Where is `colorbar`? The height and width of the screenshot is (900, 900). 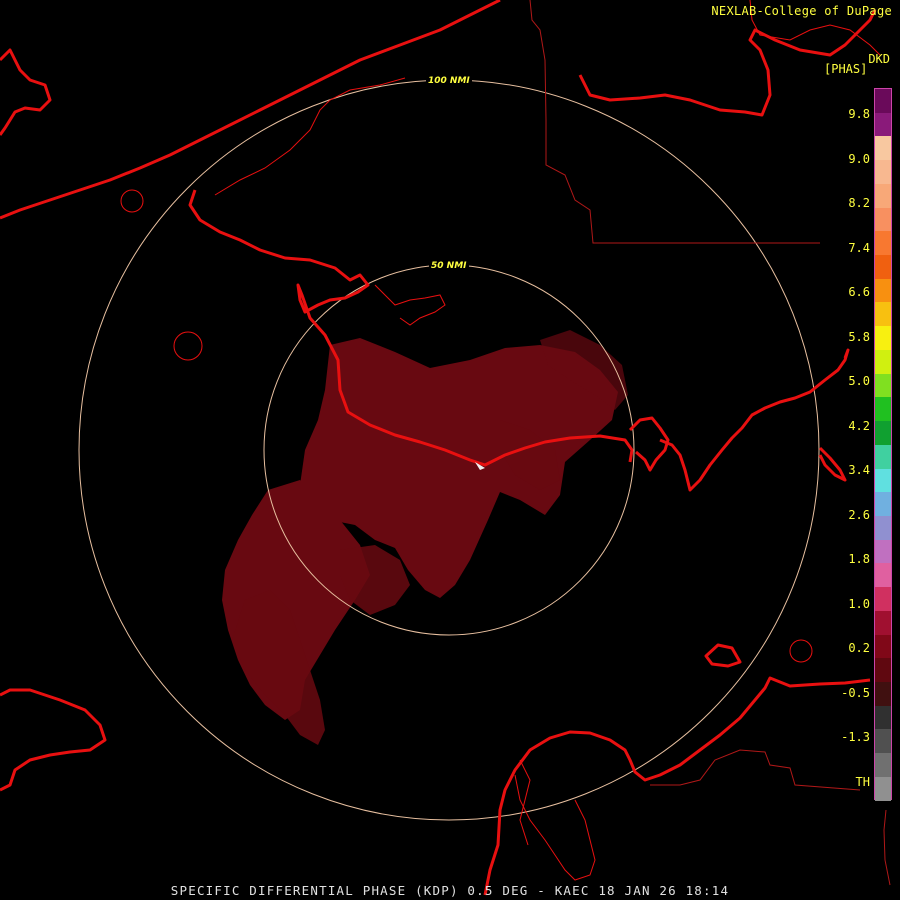
colorbar is located at coordinates (883, 444).